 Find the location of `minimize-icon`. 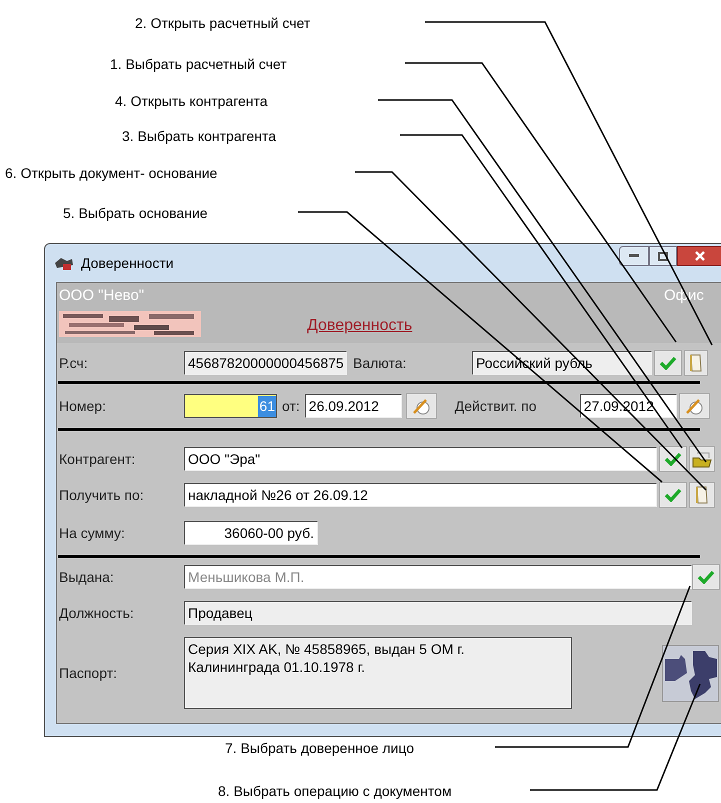

minimize-icon is located at coordinates (634, 256).